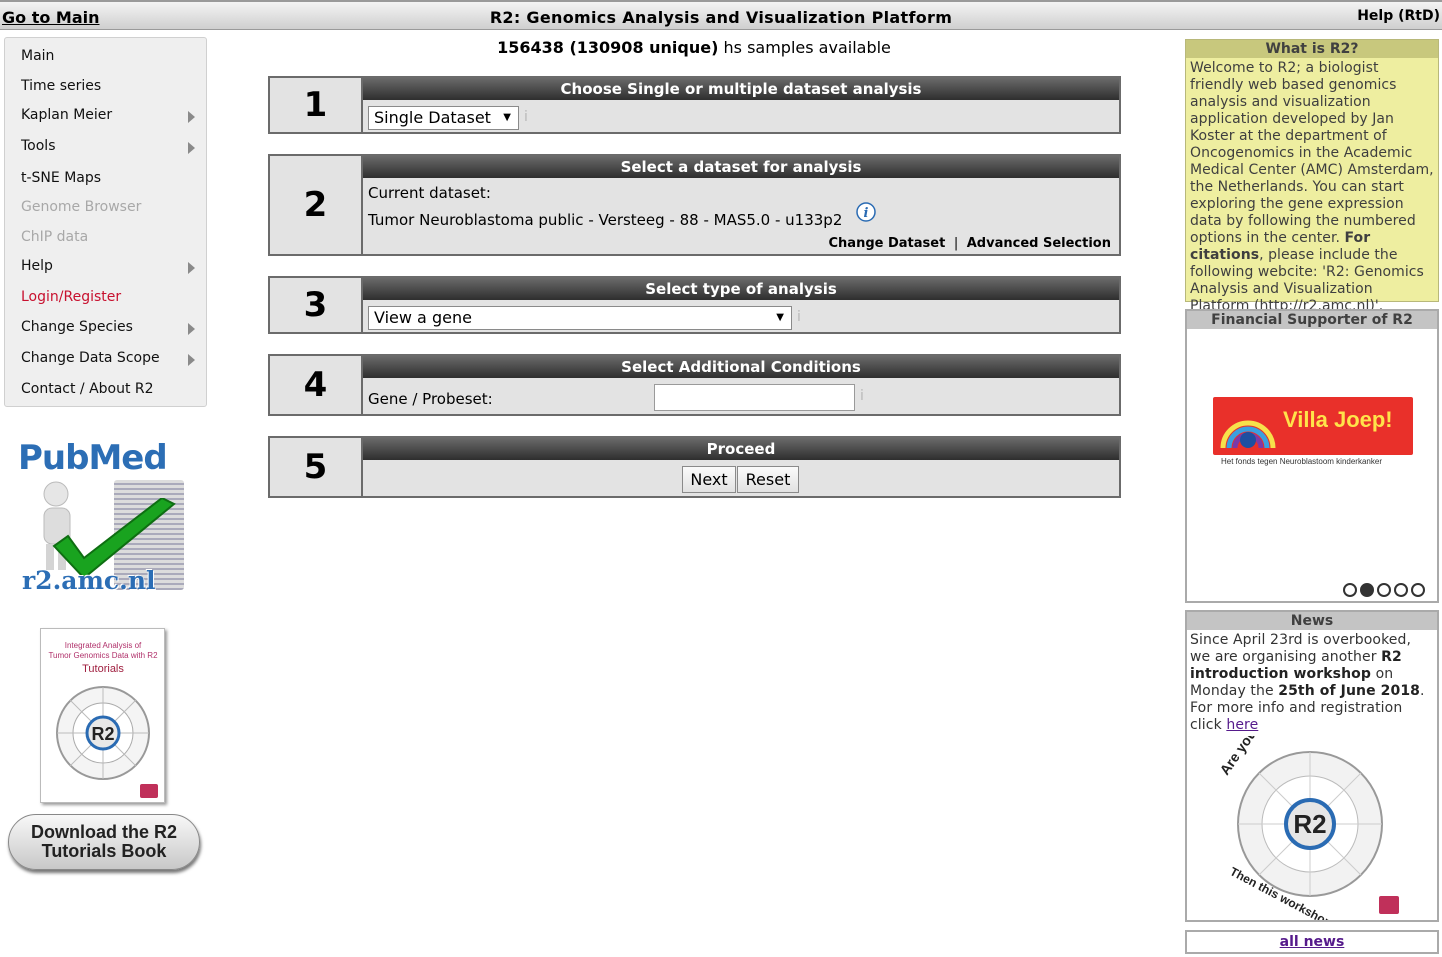  What do you see at coordinates (807, 47) in the screenshot?
I see `samples-suffix: hs samples available` at bounding box center [807, 47].